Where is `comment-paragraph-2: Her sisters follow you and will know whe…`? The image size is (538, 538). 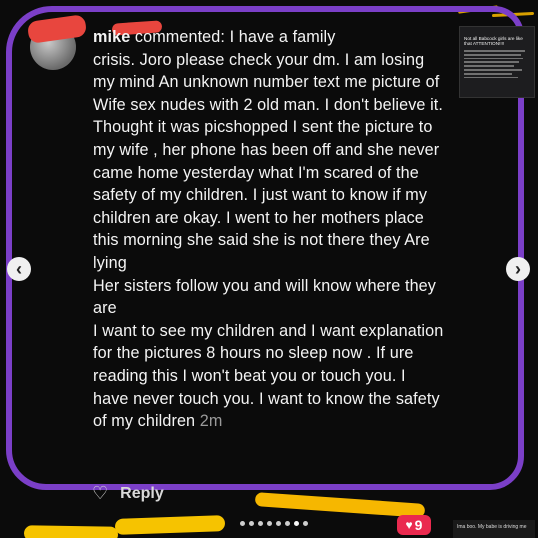 comment-paragraph-2: Her sisters follow you and will know whe… is located at coordinates (264, 297).